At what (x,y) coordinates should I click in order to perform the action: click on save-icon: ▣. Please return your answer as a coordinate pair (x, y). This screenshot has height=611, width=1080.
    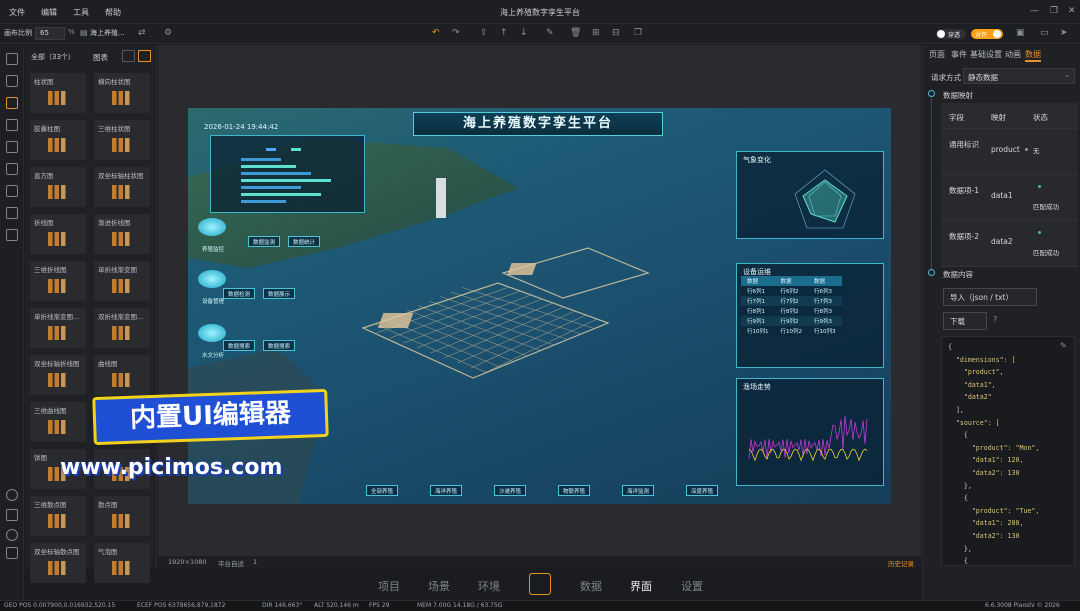
    Looking at the image, I should click on (1020, 33).